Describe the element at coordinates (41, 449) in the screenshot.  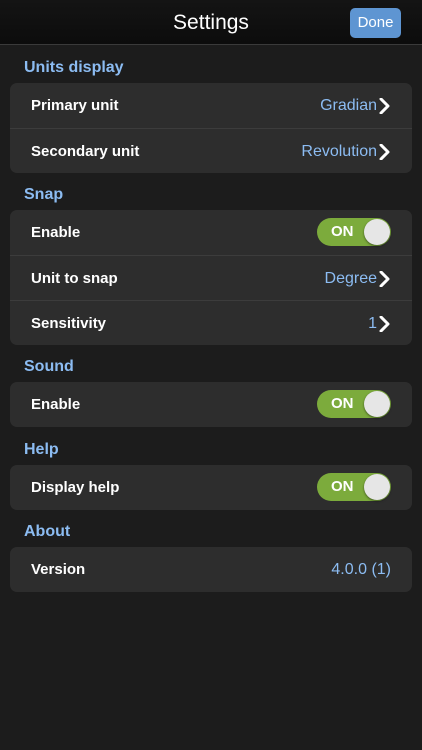
I see `section-header-help: Help` at that location.